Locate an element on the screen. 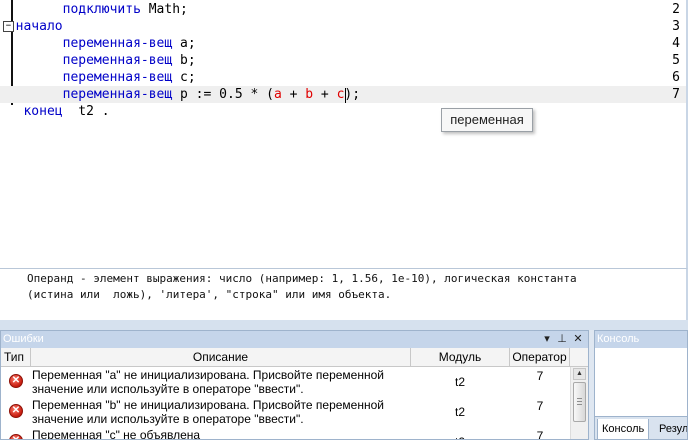 The image size is (688, 440). errors-table-header: Тип Описание Модуль Оператор is located at coordinates (294, 357).